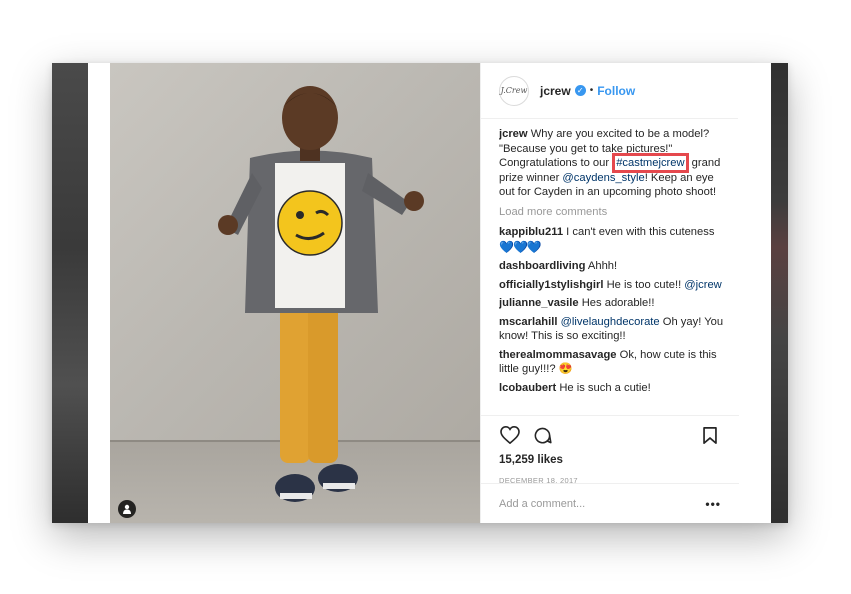 This screenshot has height=594, width=851. I want to click on heart-icon, so click(510, 435).